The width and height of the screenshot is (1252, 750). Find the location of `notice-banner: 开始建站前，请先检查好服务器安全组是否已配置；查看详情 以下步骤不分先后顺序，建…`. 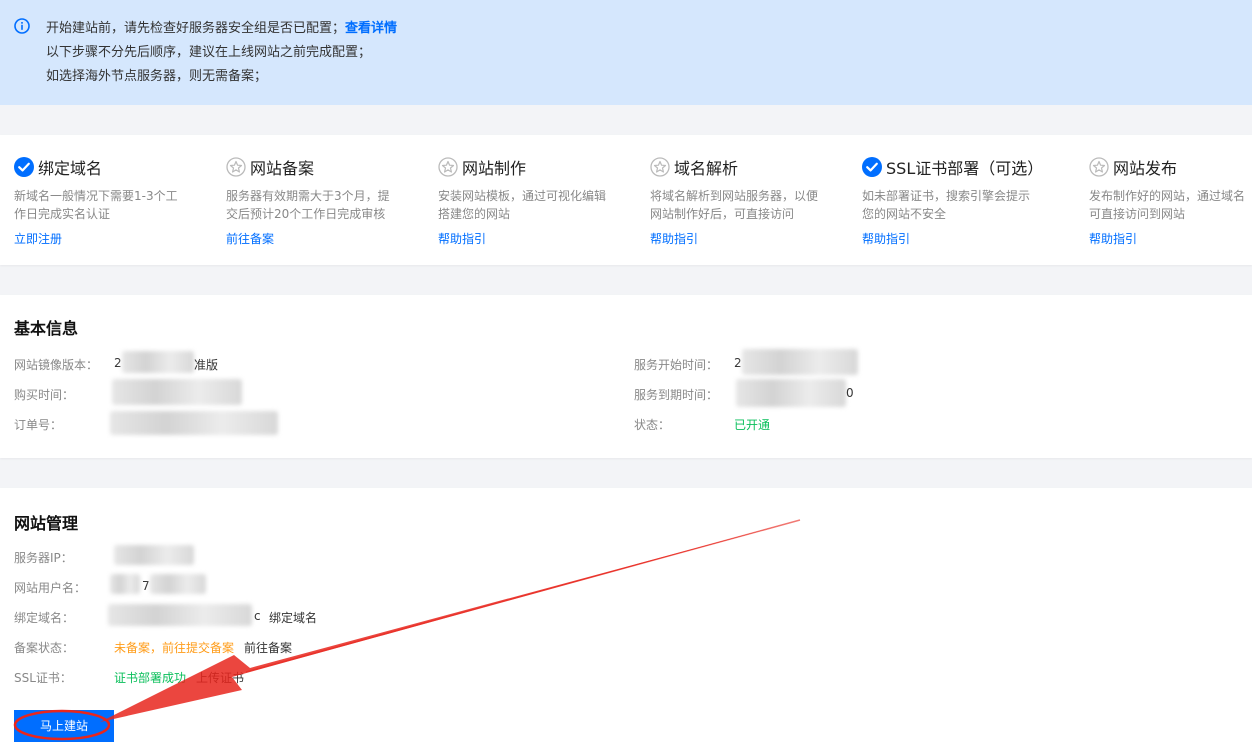

notice-banner: 开始建站前，请先检查好服务器安全组是否已配置；查看详情 以下步骤不分先后顺序，建… is located at coordinates (626, 52).